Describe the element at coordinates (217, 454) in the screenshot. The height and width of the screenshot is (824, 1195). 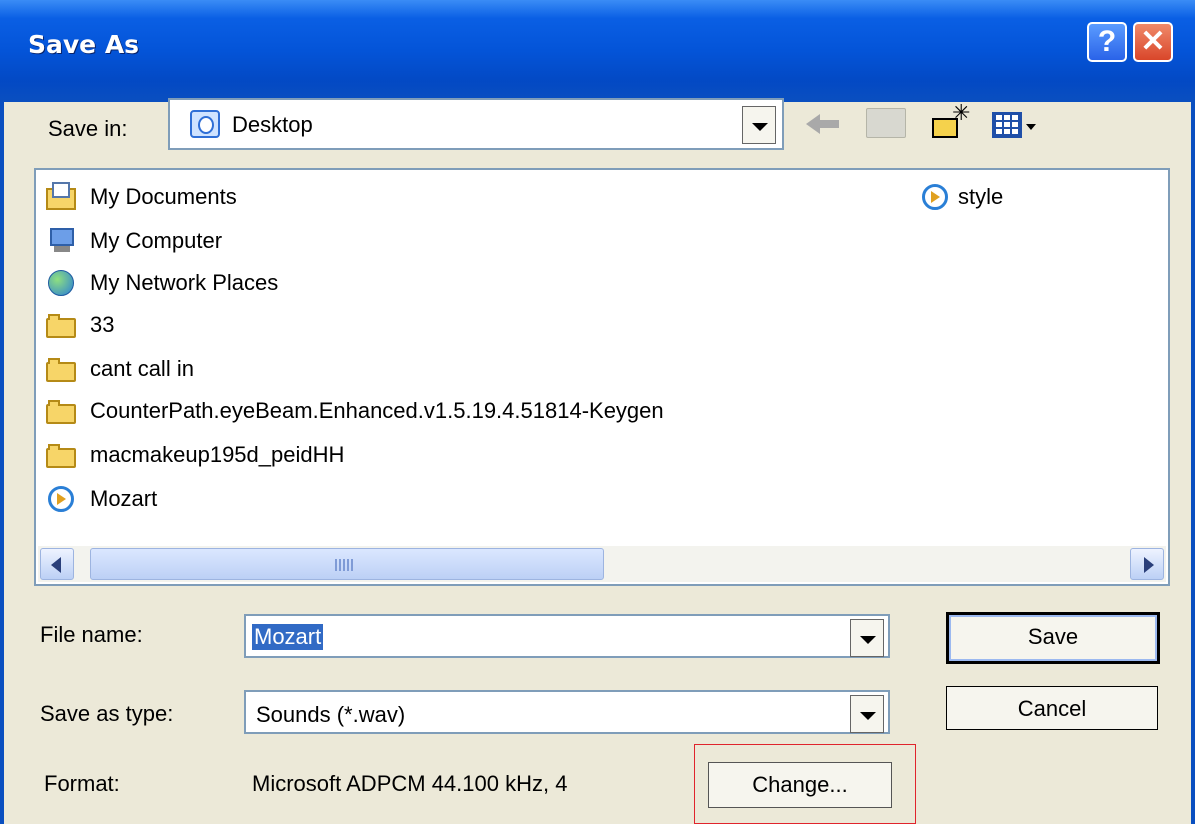
I see `list-item-label: macmakeup195d_peidHH` at that location.